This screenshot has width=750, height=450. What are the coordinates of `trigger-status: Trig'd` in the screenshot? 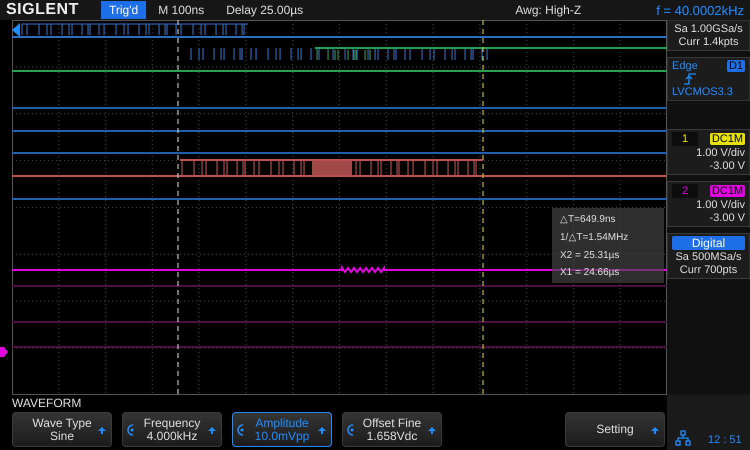 It's located at (123, 10).